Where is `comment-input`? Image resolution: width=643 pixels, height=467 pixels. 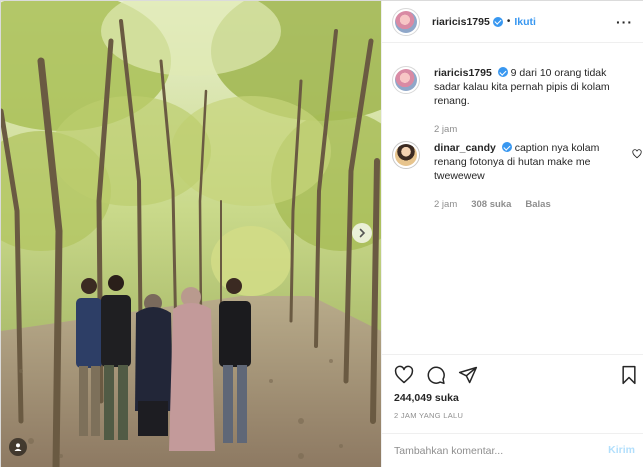 comment-input is located at coordinates (494, 451).